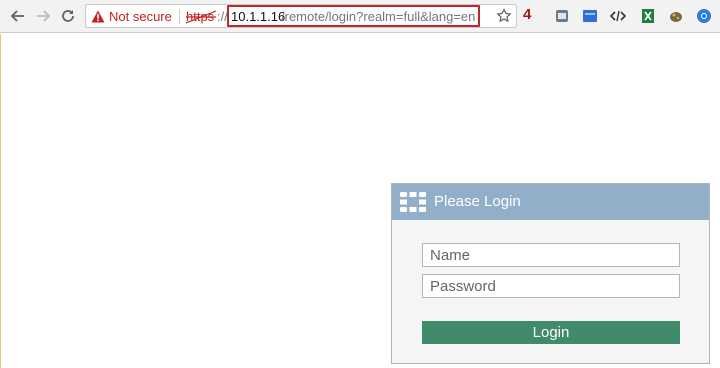 Image resolution: width=720 pixels, height=368 pixels. What do you see at coordinates (504, 16) in the screenshot?
I see `star-icon` at bounding box center [504, 16].